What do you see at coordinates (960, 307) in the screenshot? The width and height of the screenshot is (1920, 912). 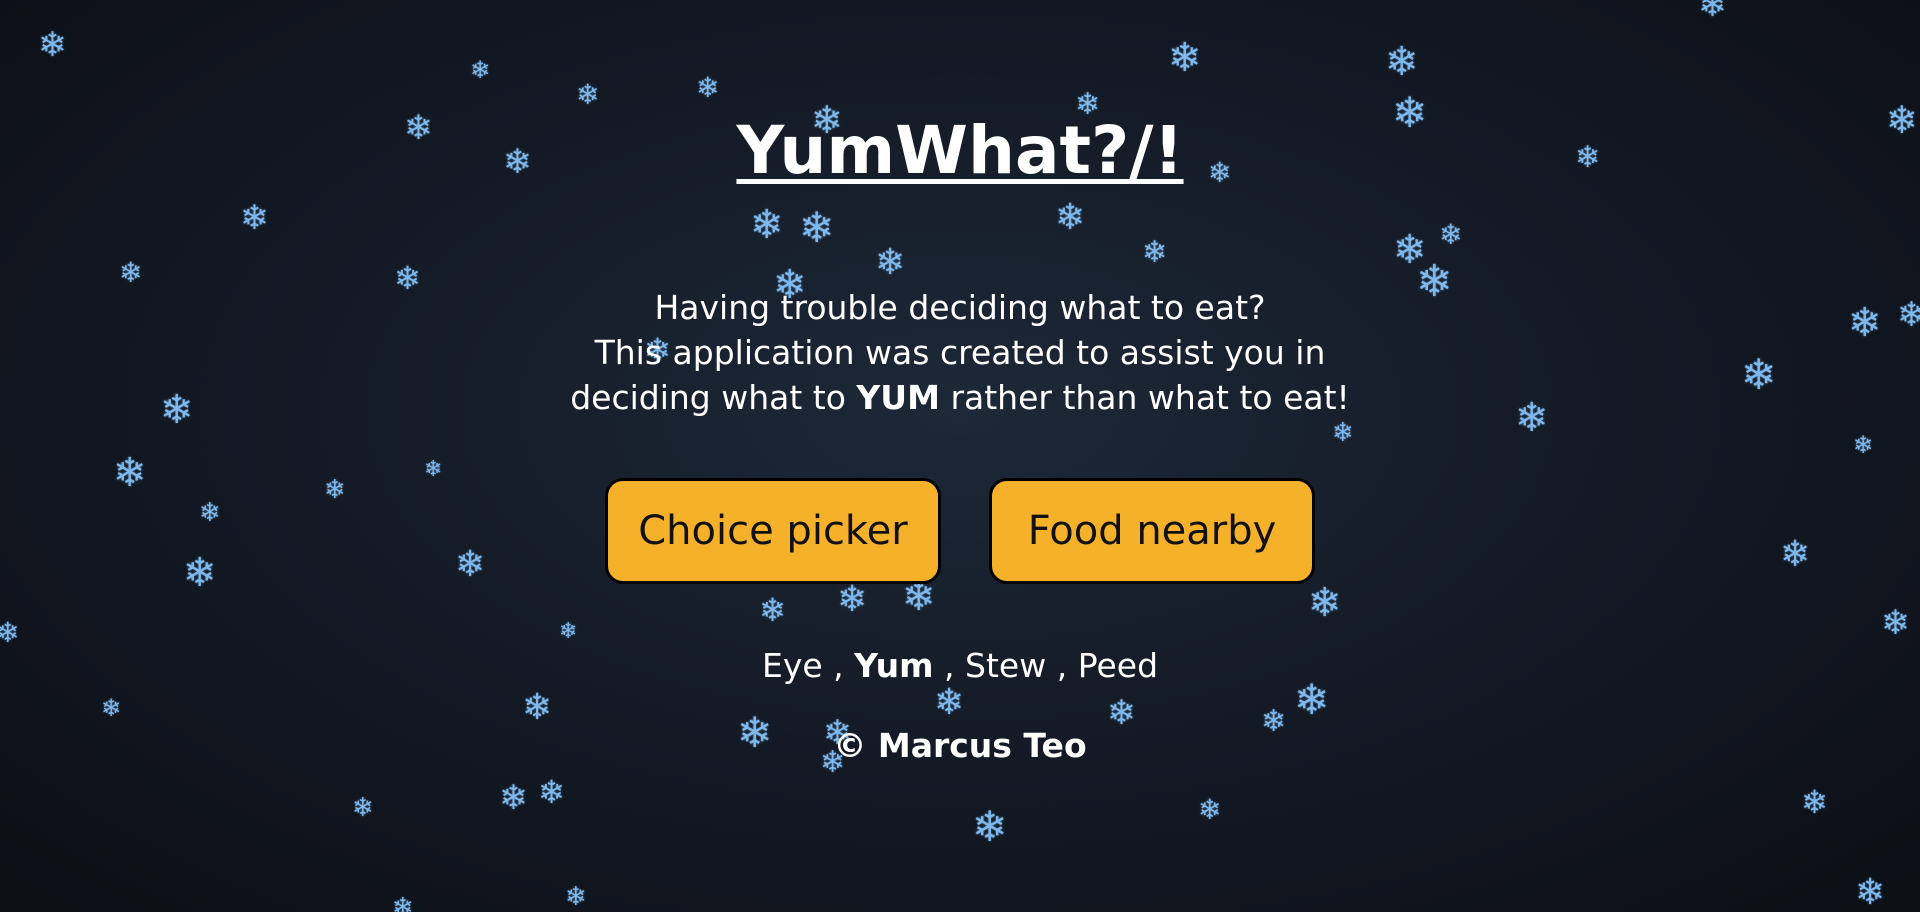 I see `intro-line-1: Having trouble deciding what to eat?` at bounding box center [960, 307].